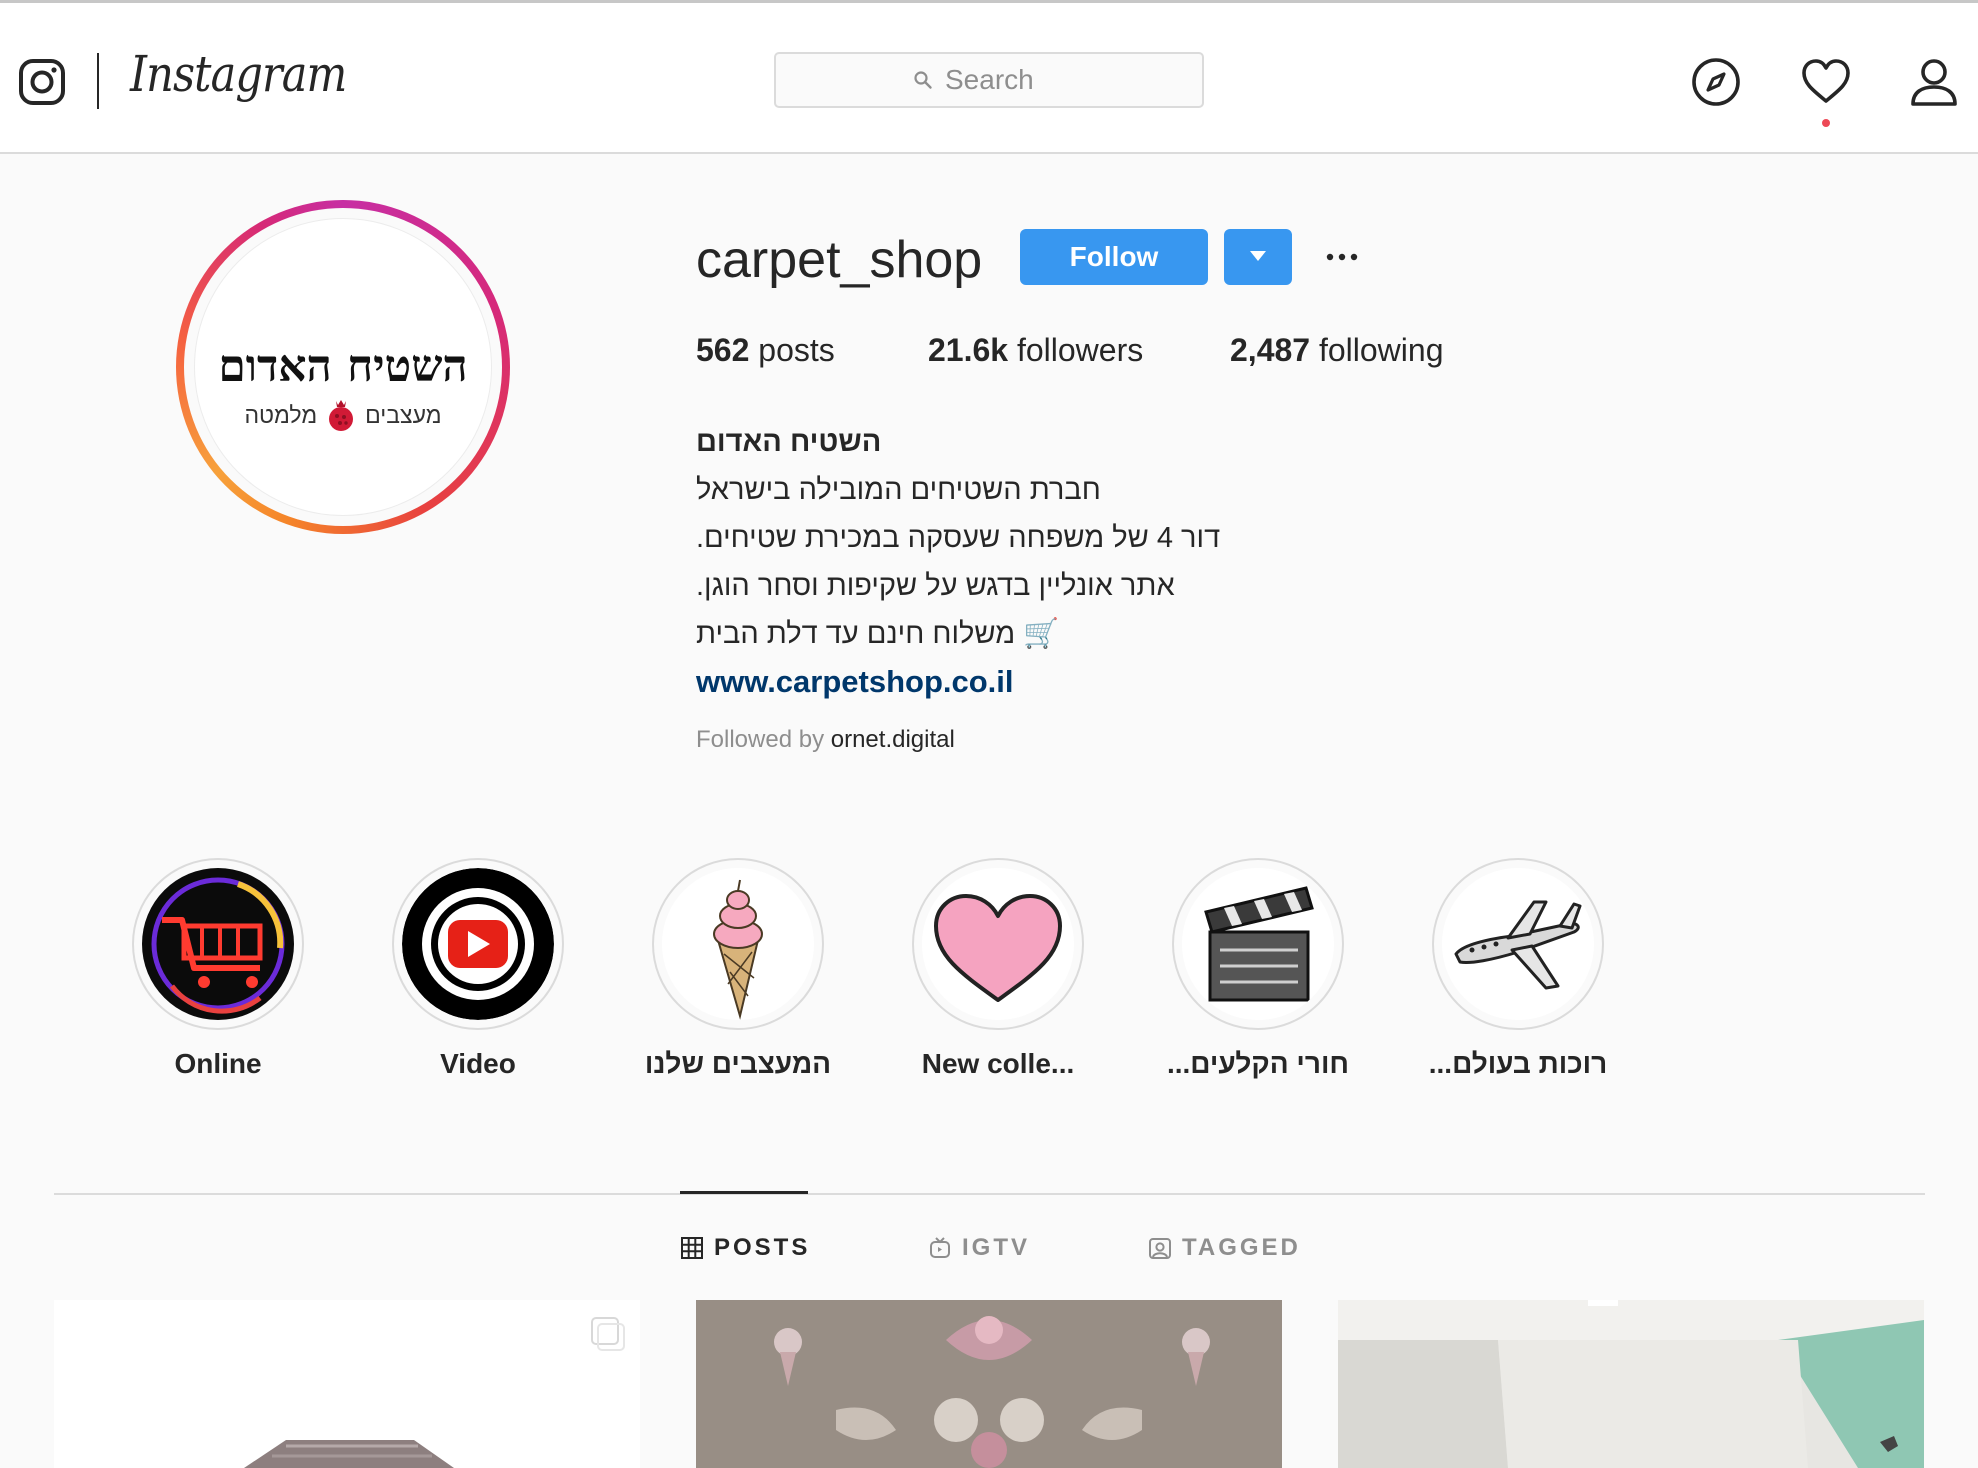  I want to click on highlight-label: Video, so click(478, 1063).